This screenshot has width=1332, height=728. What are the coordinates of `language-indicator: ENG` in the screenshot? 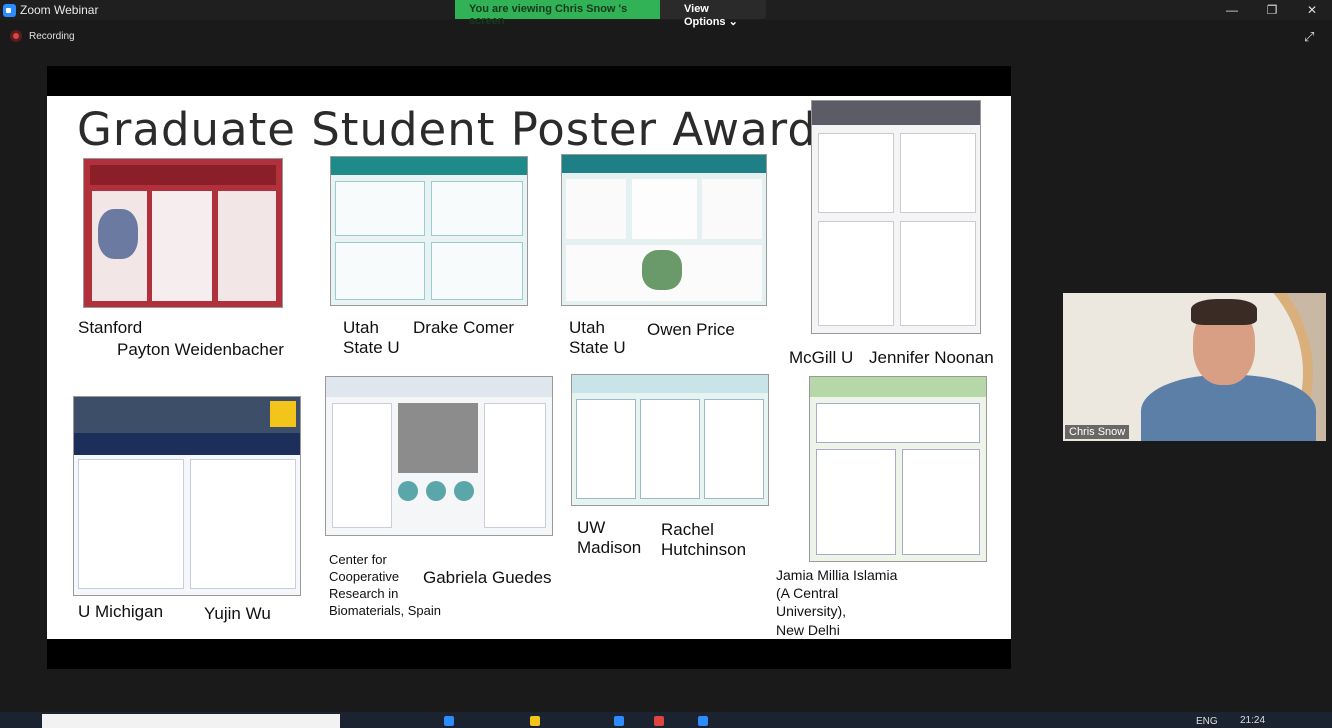 It's located at (1207, 721).